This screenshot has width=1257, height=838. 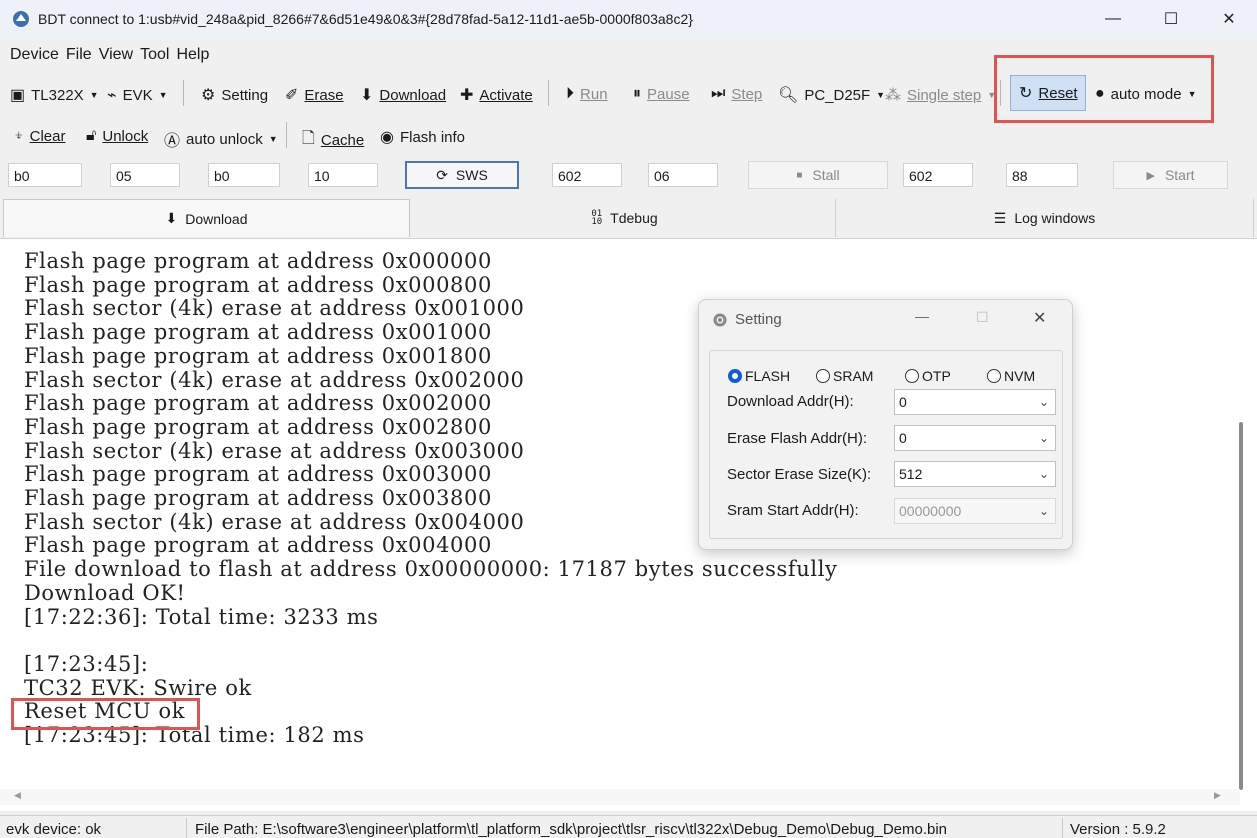 I want to click on sram-addr-combo: 00000000 ⌄, so click(x=975, y=511).